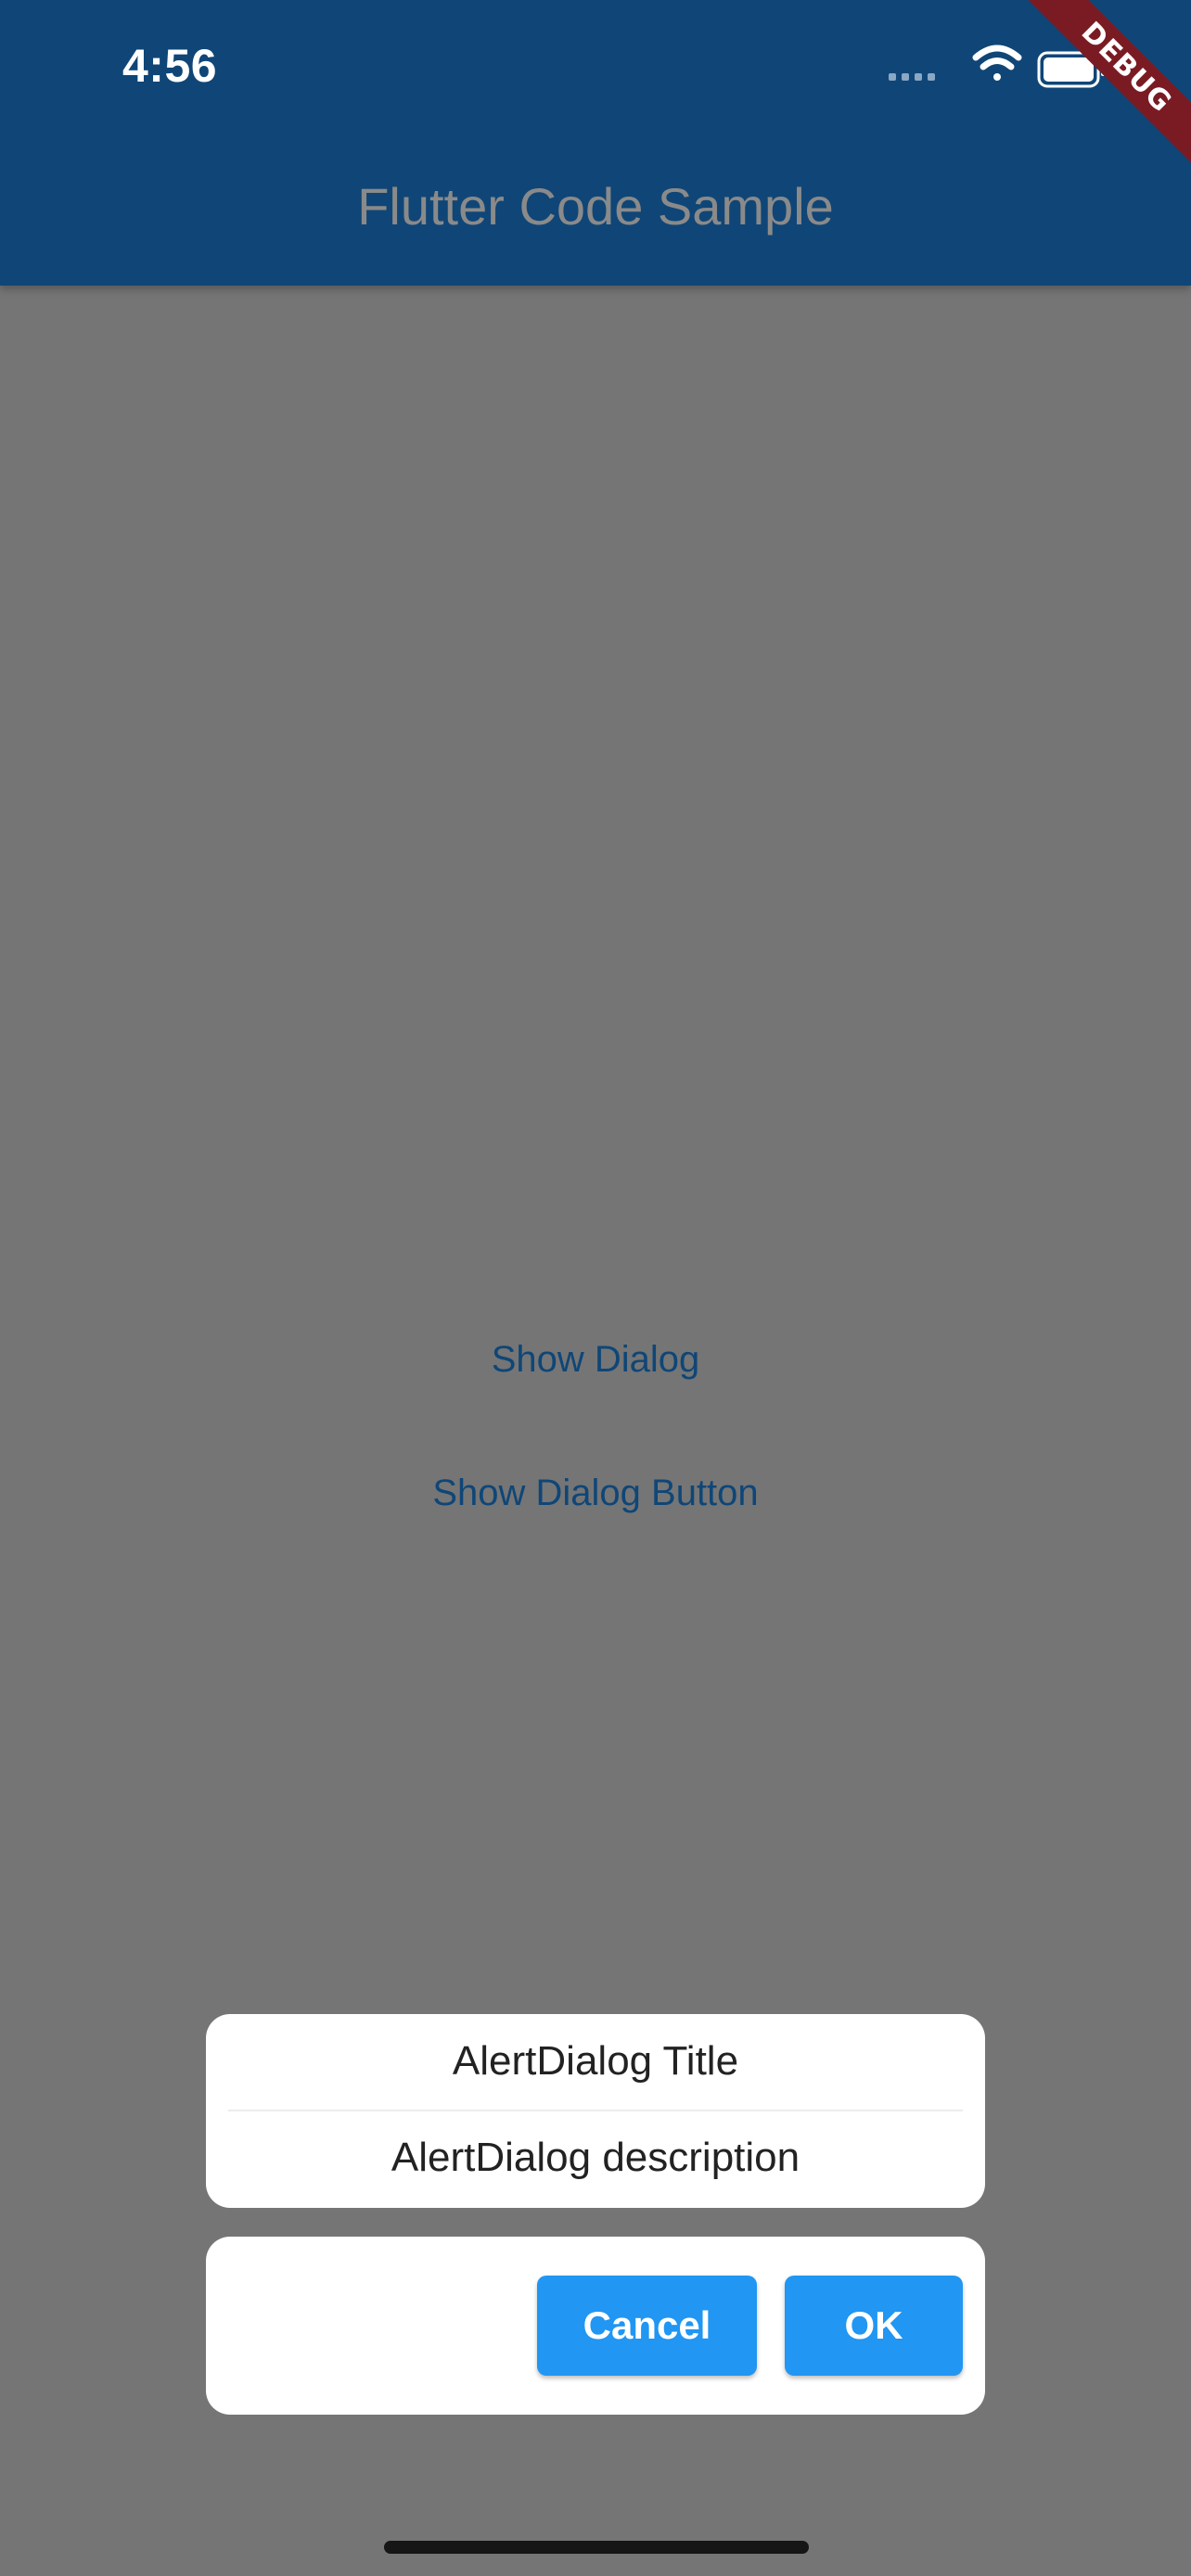 The height and width of the screenshot is (2576, 1191). What do you see at coordinates (597, 2547) in the screenshot?
I see `home-indicator` at bounding box center [597, 2547].